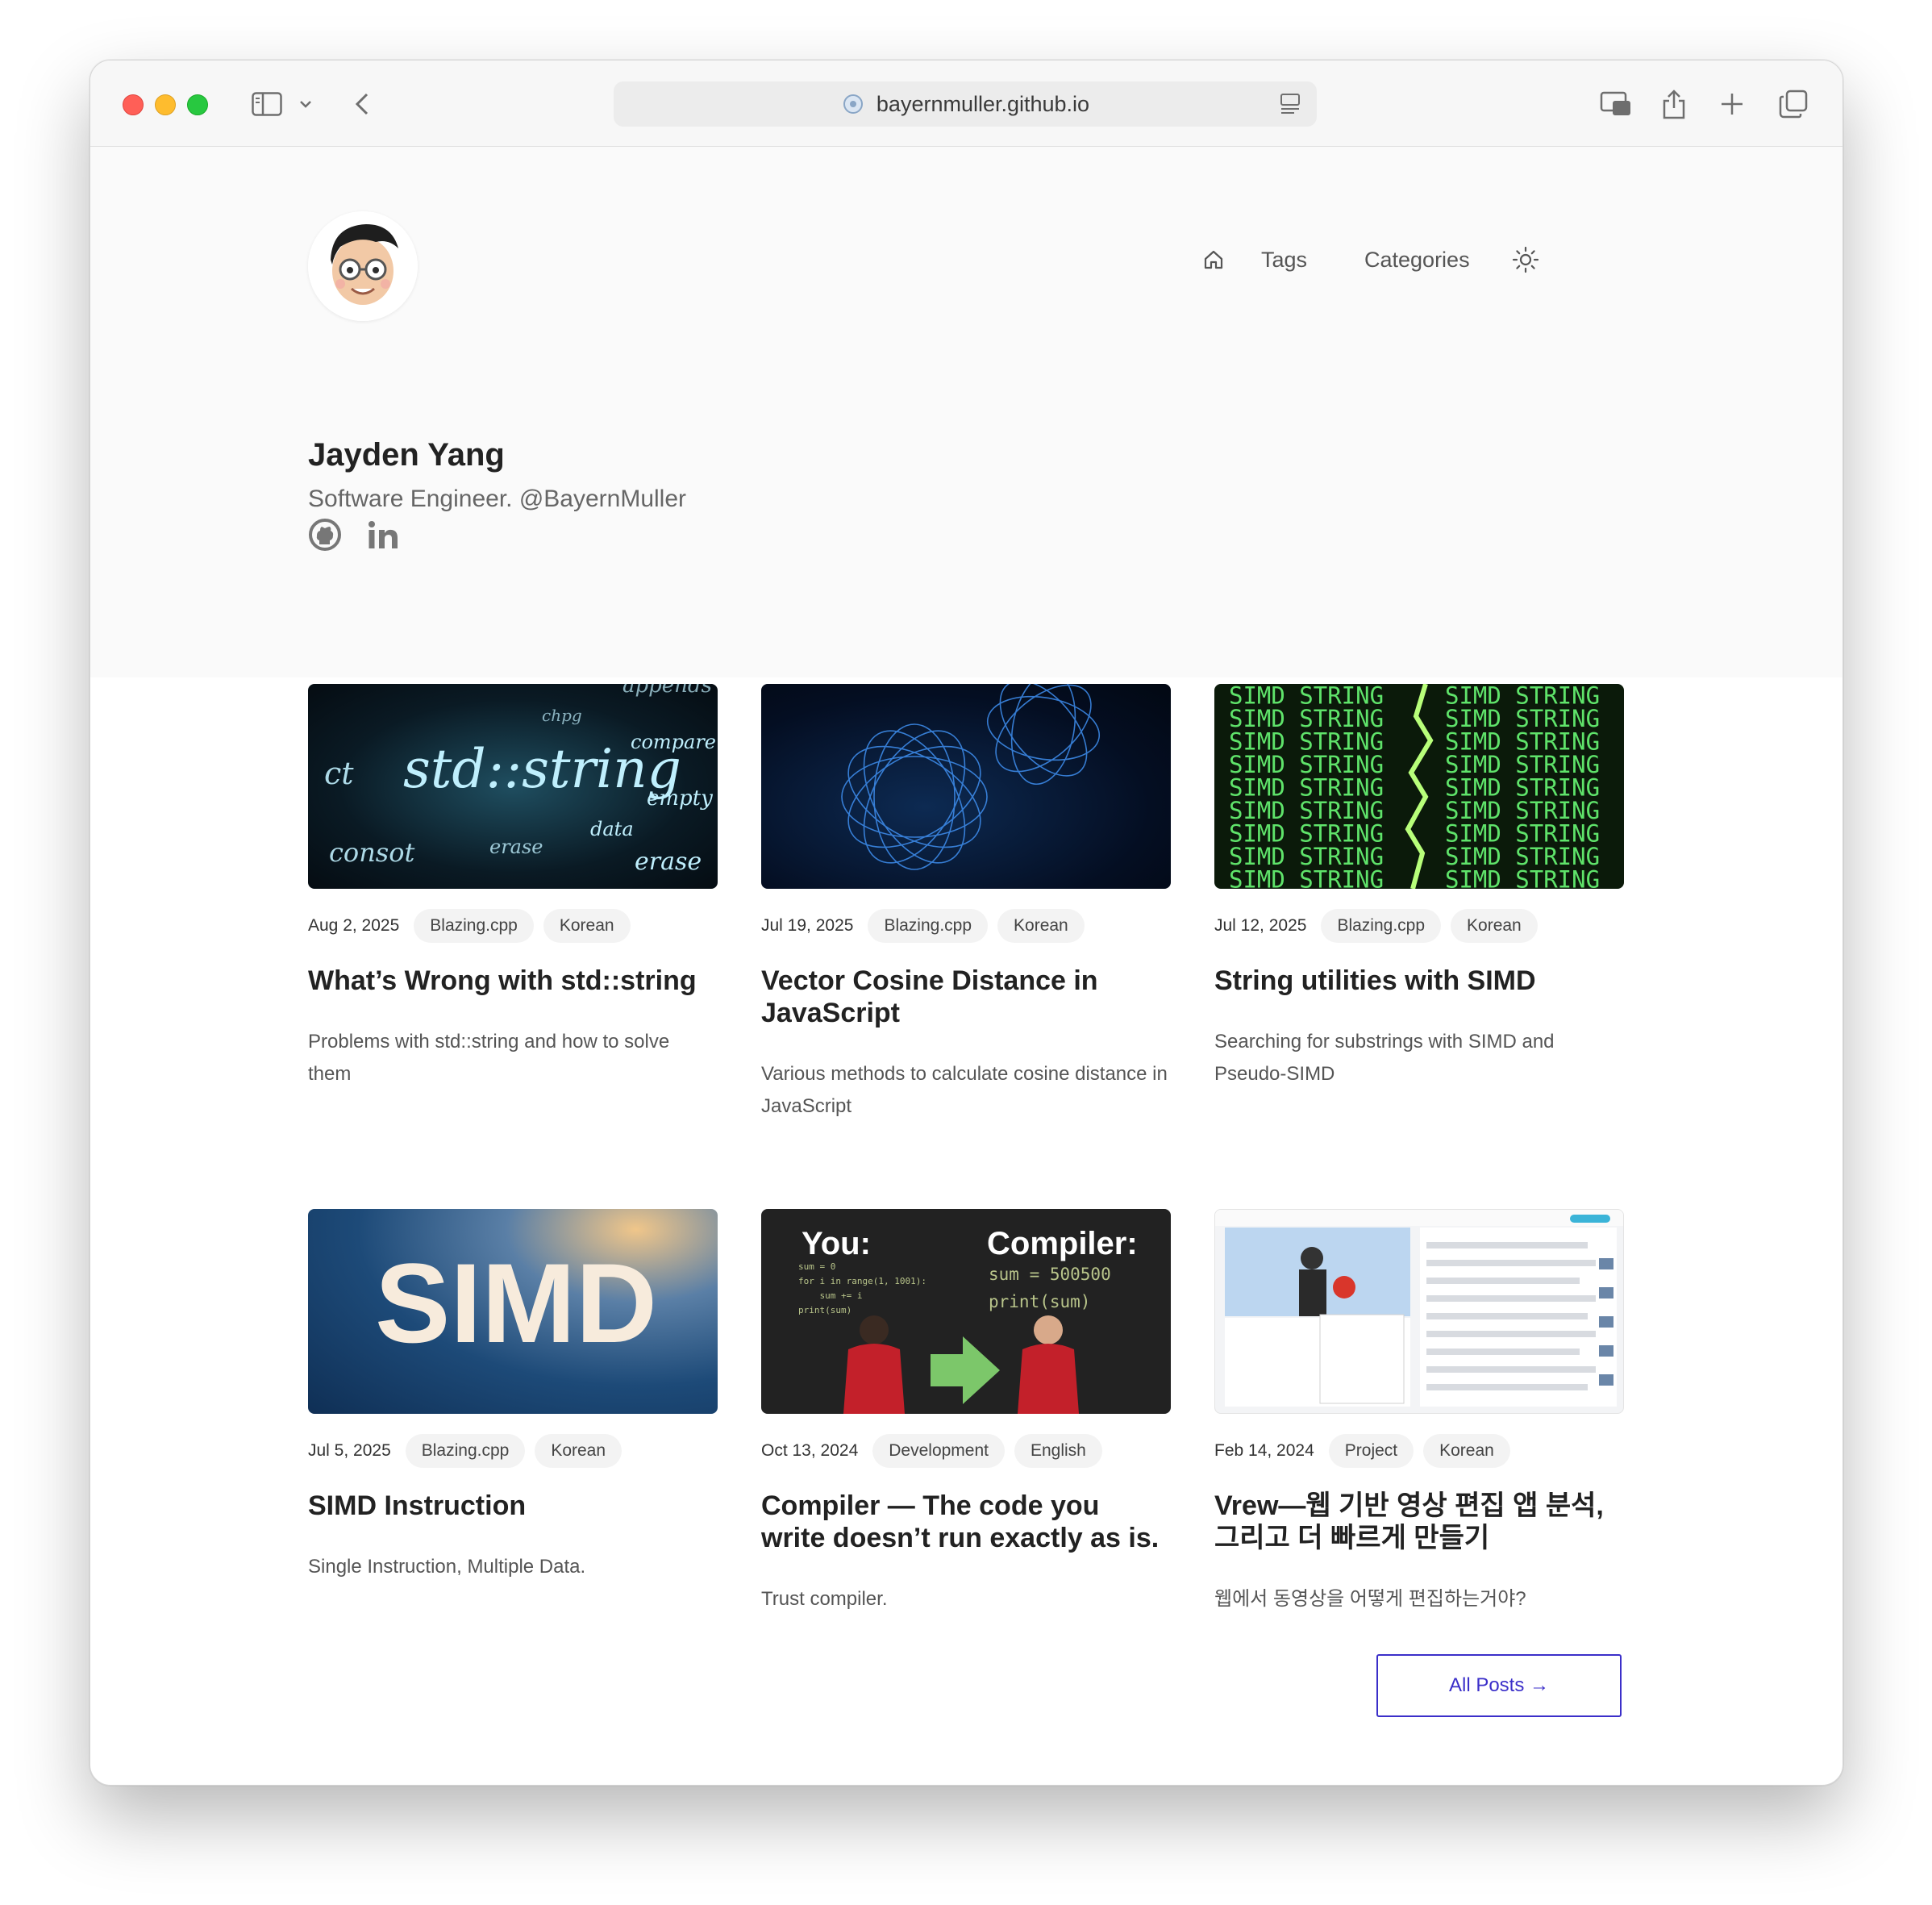 This screenshot has width=1932, height=1905. I want to click on share-icon, so click(1673, 104).